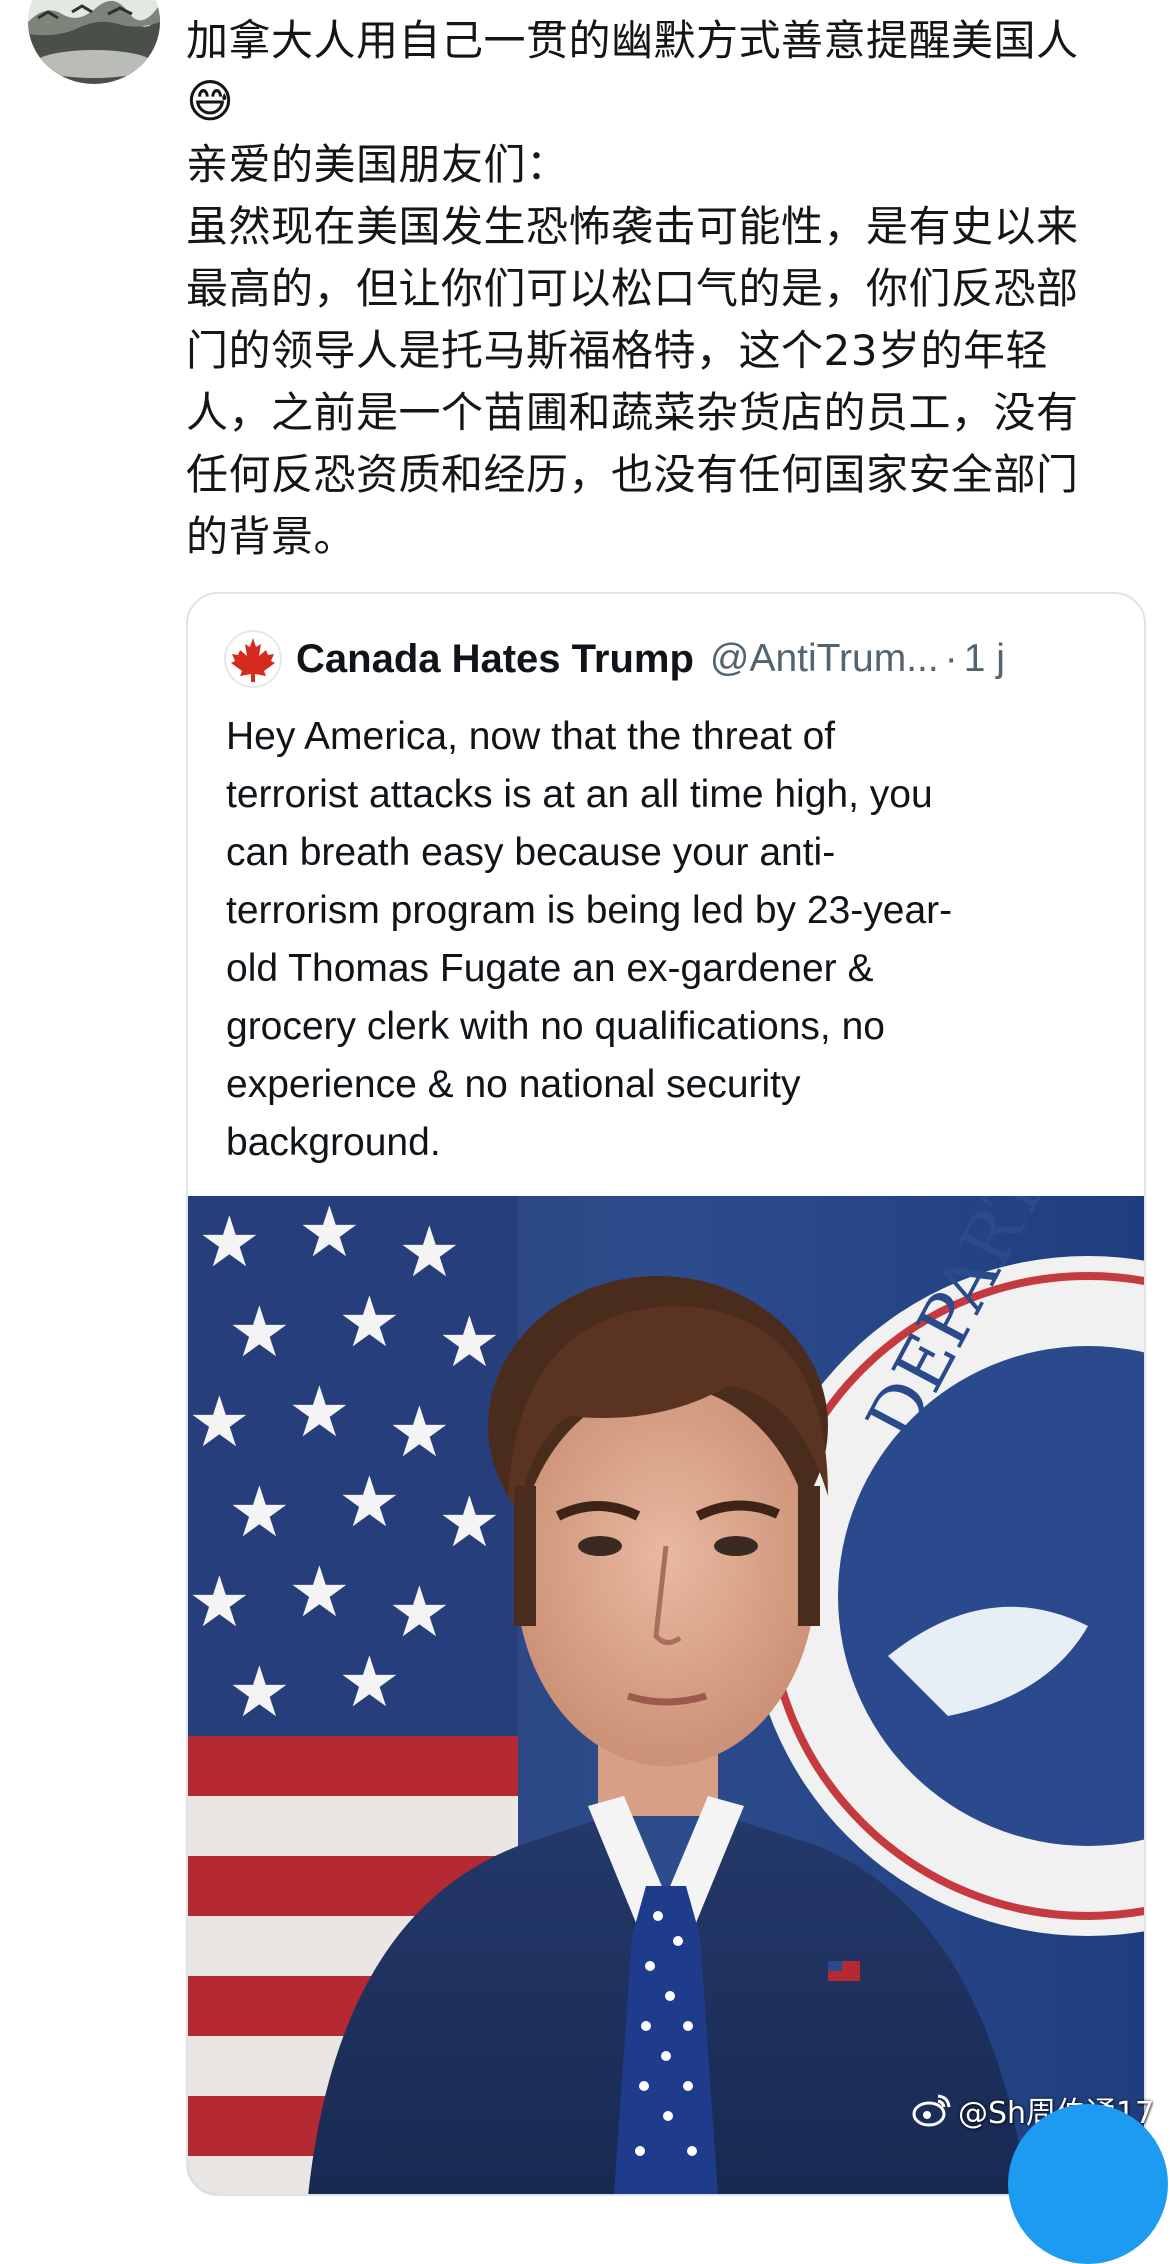 This screenshot has width=1170, height=2264. I want to click on floating-action-button, so click(1088, 2184).